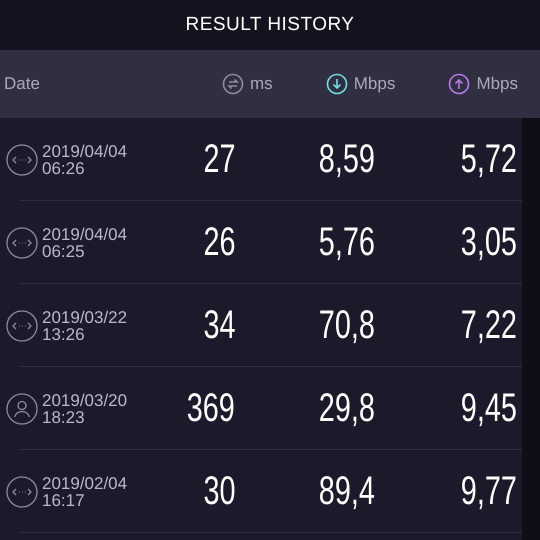  What do you see at coordinates (459, 84) in the screenshot?
I see `upload-icon` at bounding box center [459, 84].